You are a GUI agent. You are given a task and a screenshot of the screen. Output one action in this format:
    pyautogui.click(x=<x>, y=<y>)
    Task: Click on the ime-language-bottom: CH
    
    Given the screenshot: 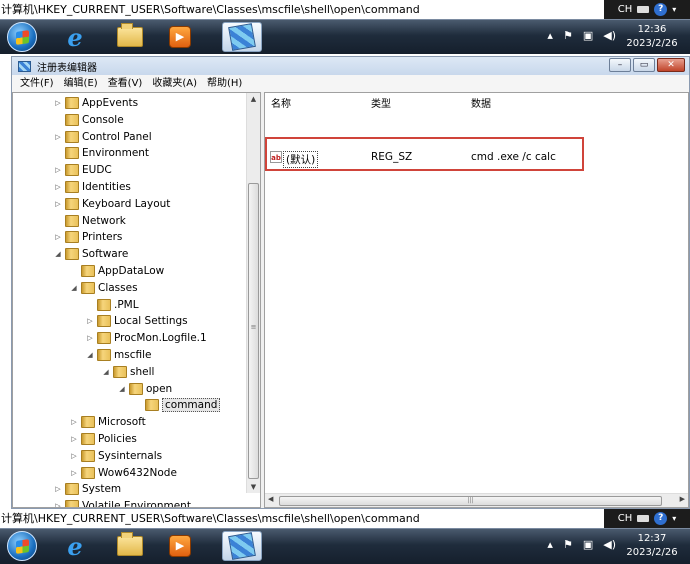 What is the action you would take?
    pyautogui.click(x=625, y=518)
    